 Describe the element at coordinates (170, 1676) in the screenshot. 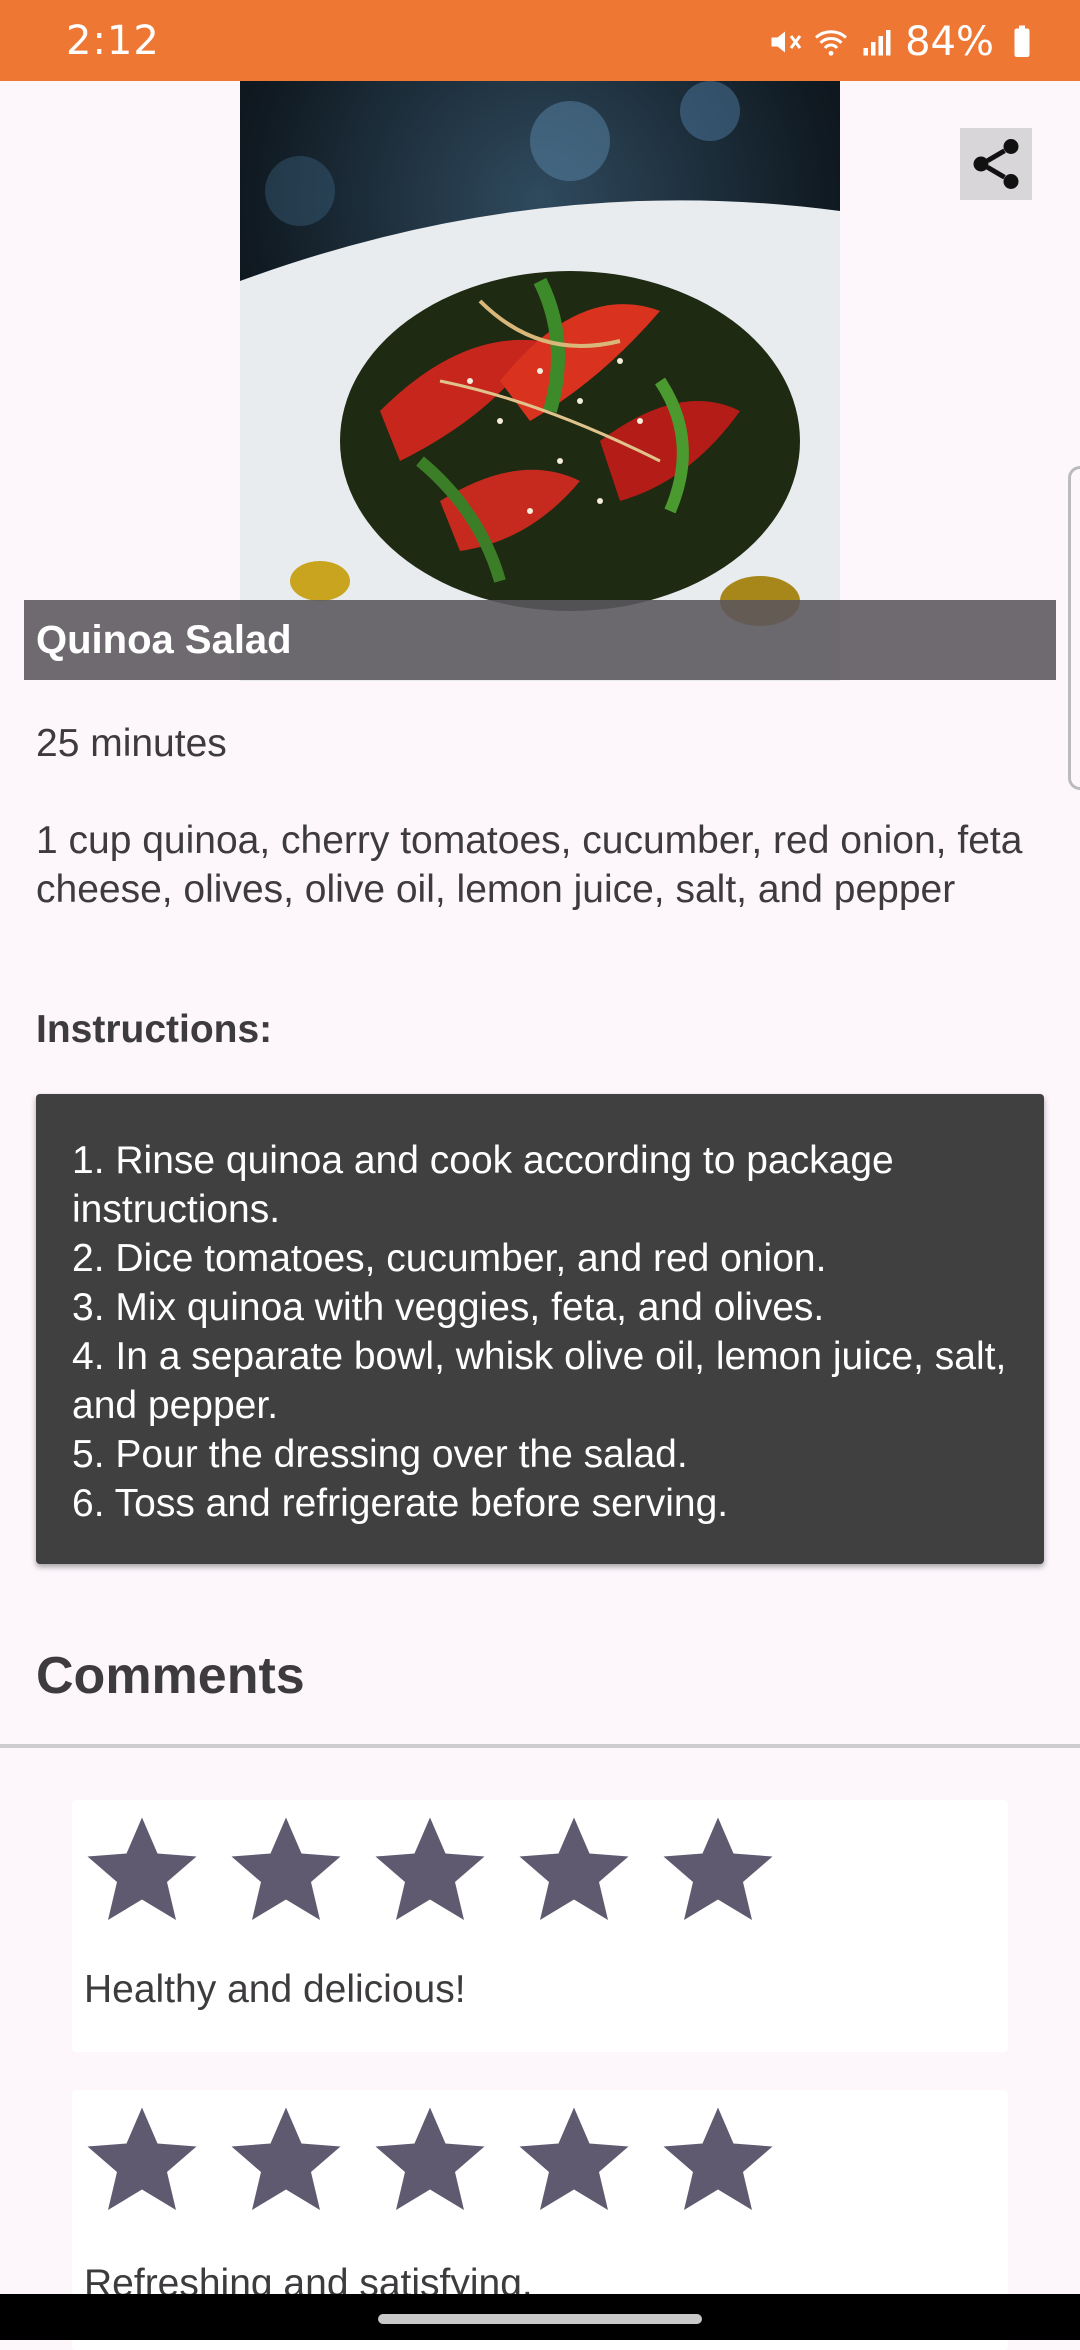

I see `comments-heading: Comments` at that location.